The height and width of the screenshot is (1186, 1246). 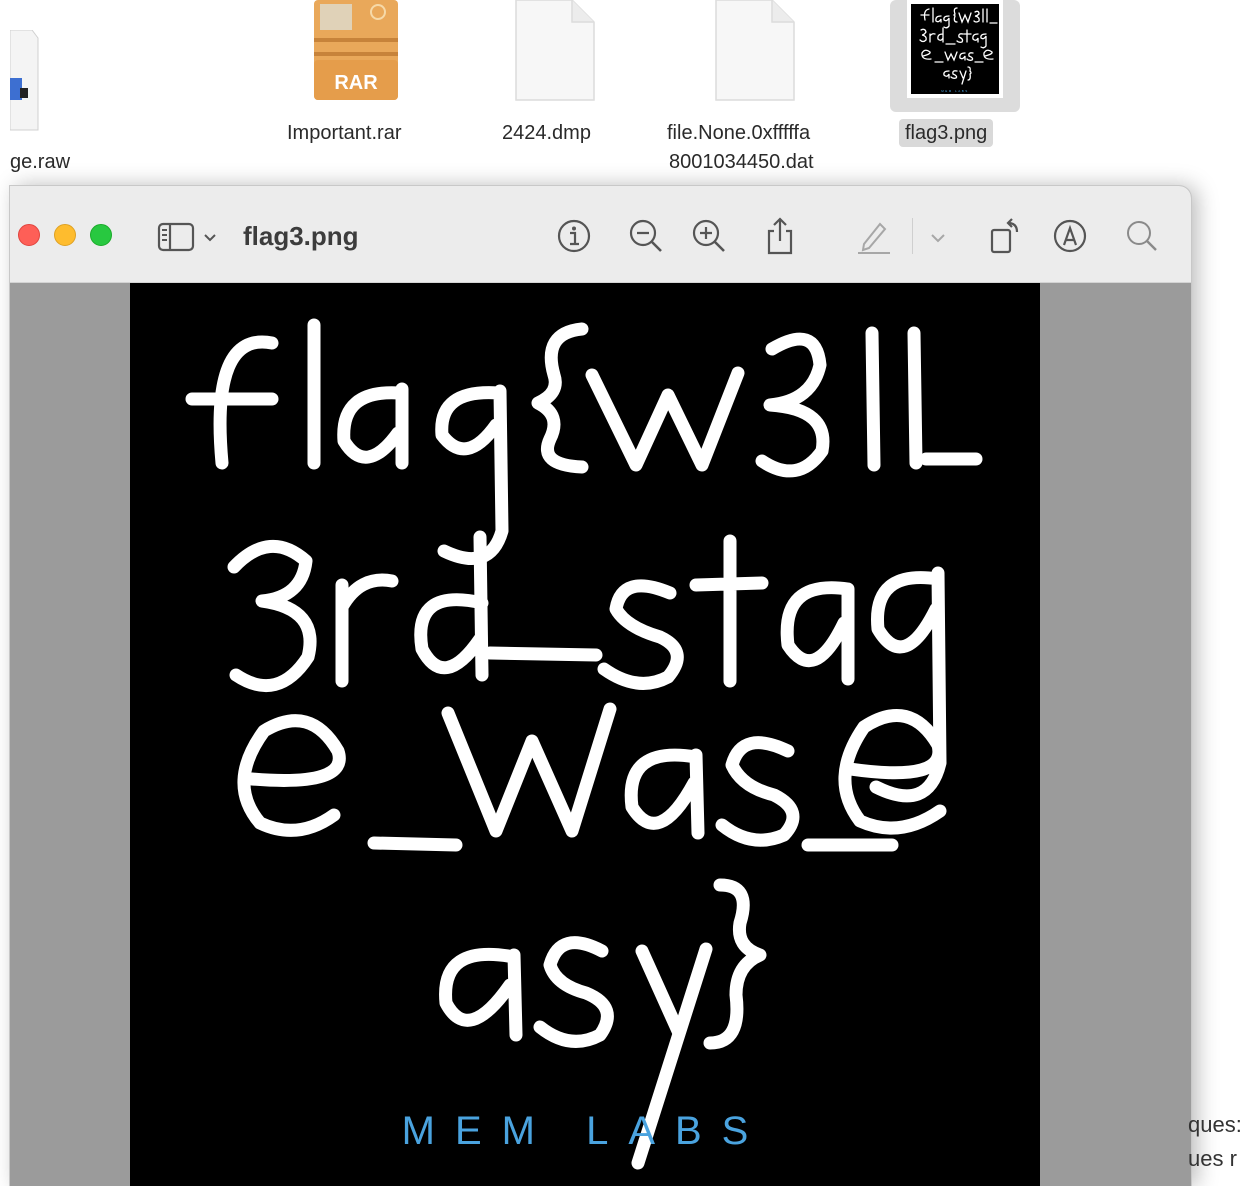 I want to click on rotate-icon, so click(x=1006, y=236).